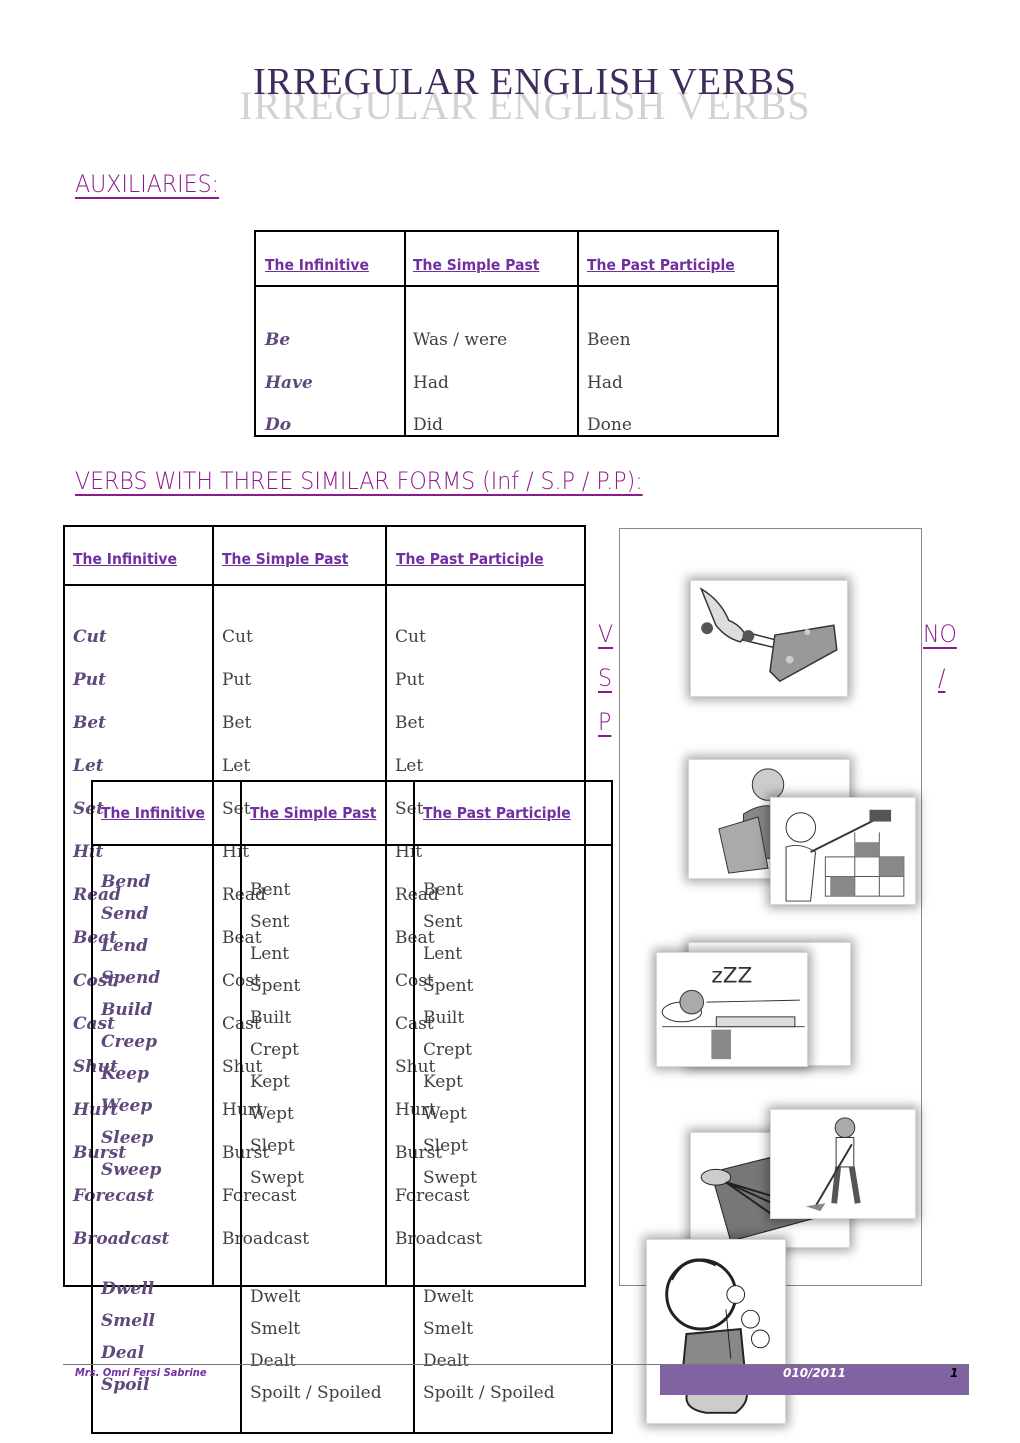  What do you see at coordinates (131, 1170) in the screenshot?
I see `table-cell-infinitive: Sweep` at bounding box center [131, 1170].